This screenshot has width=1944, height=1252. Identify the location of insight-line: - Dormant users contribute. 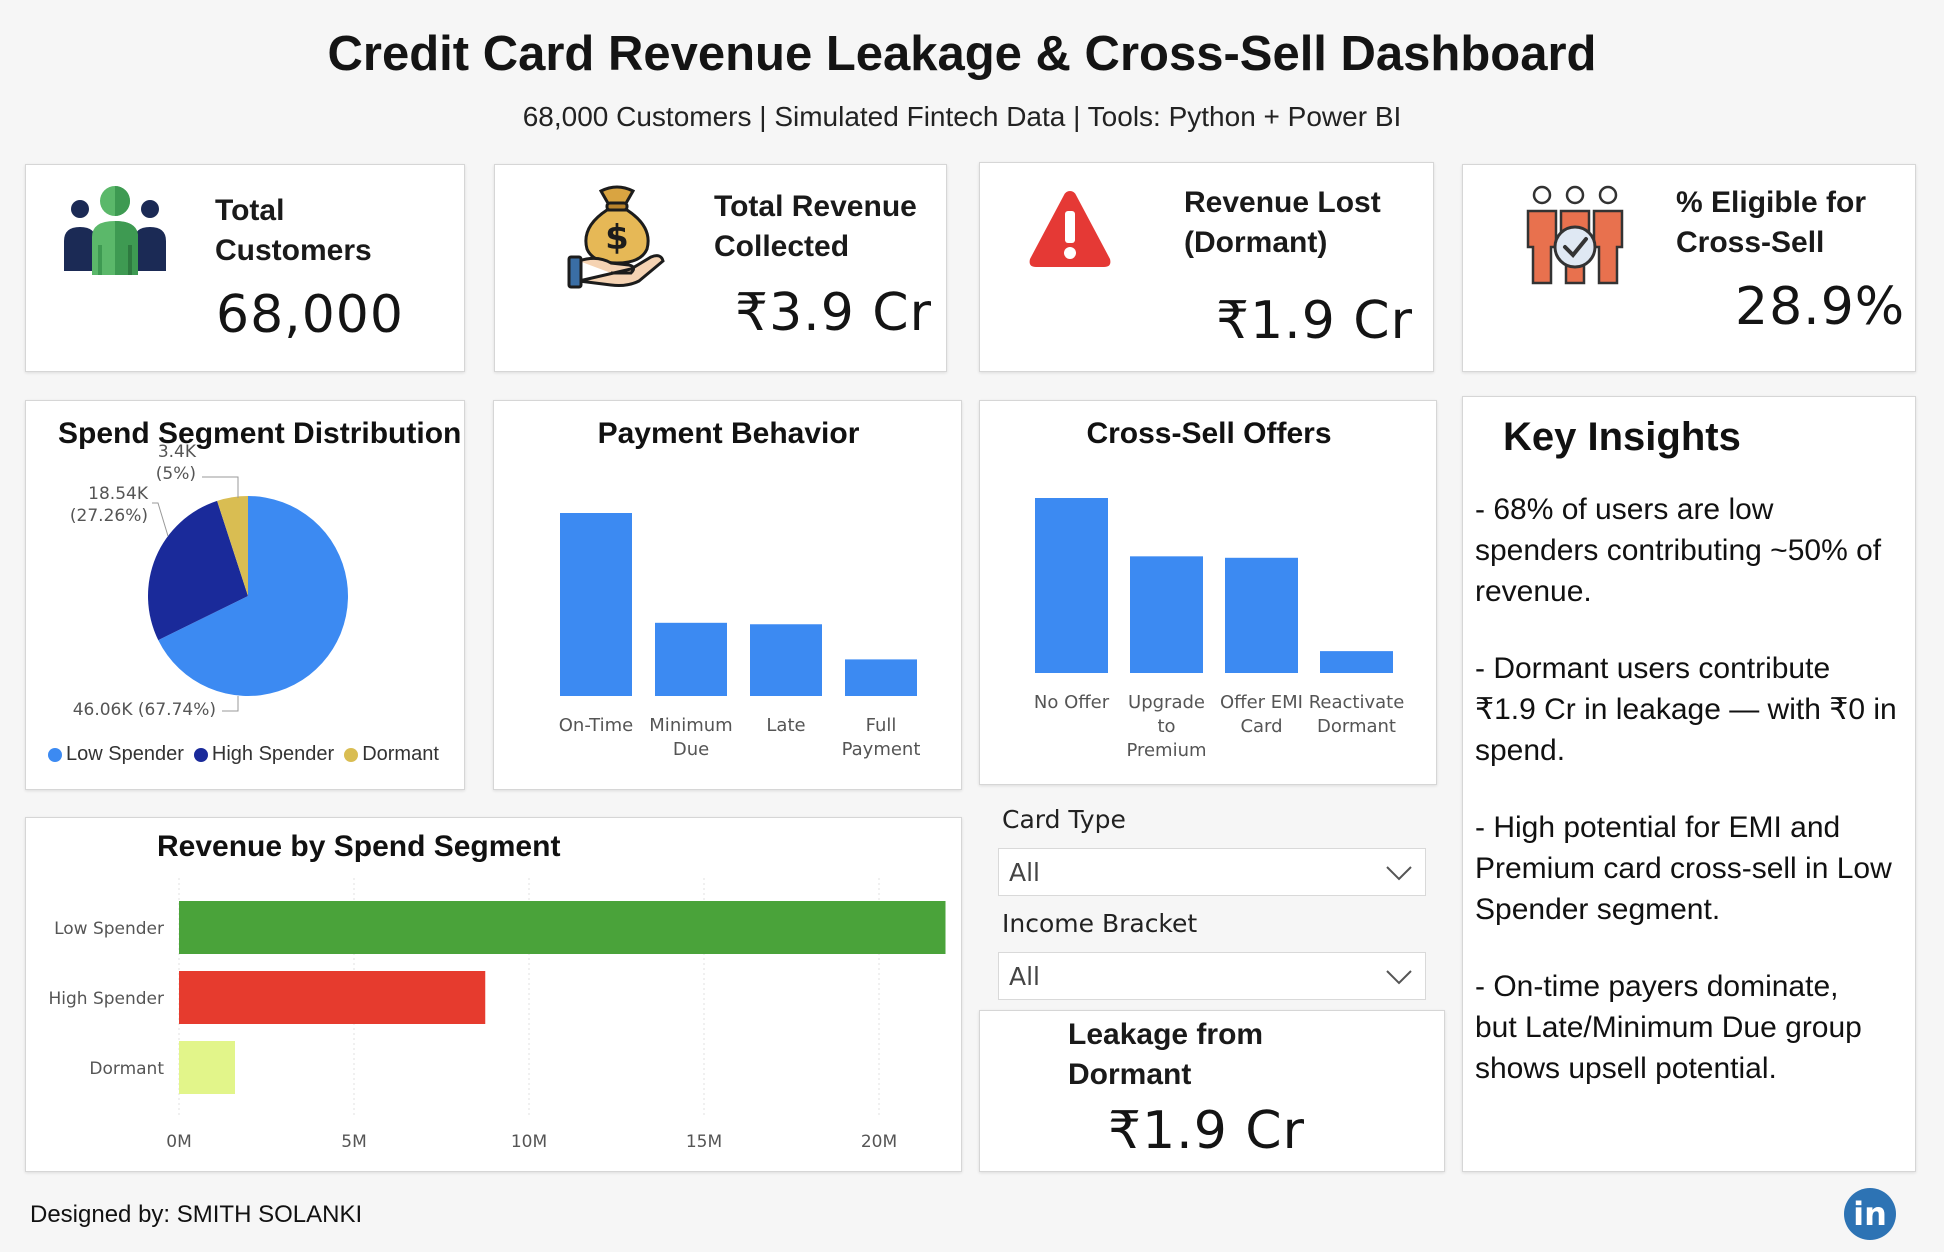
(1653, 668).